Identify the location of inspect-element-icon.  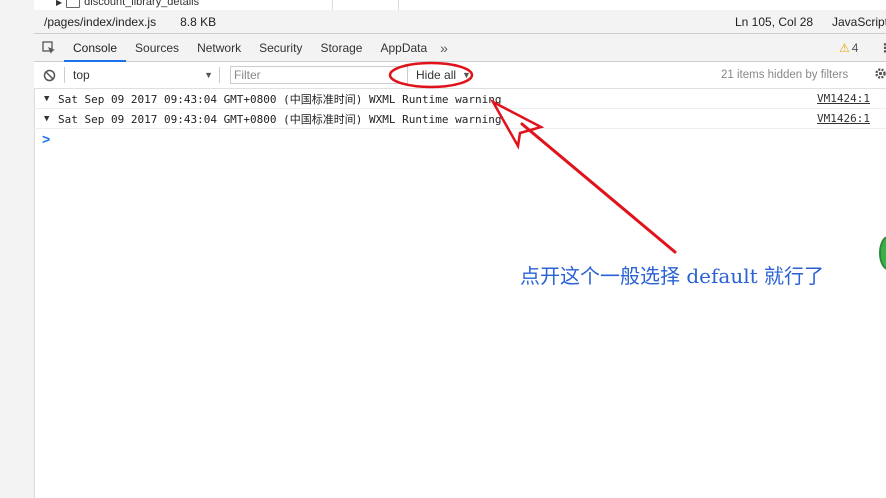
(49, 47).